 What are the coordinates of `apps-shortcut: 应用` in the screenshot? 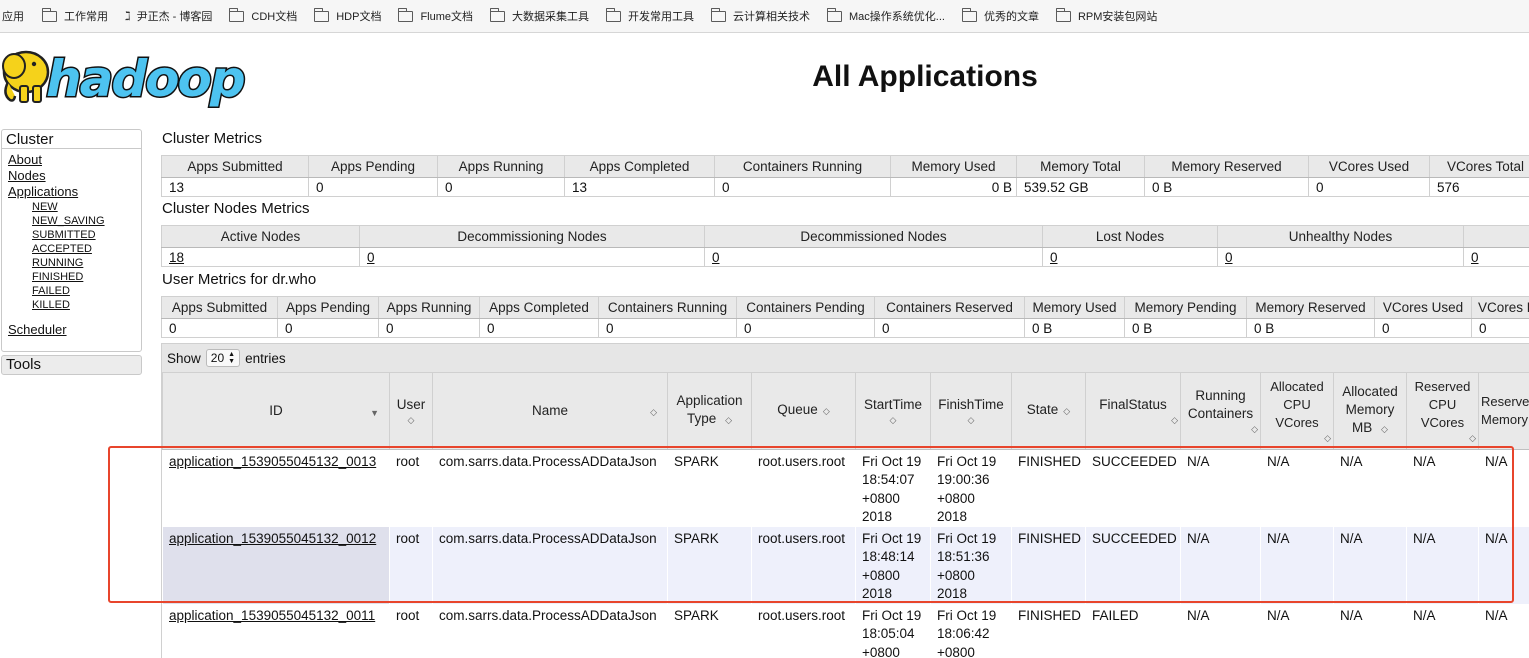 It's located at (13, 16).